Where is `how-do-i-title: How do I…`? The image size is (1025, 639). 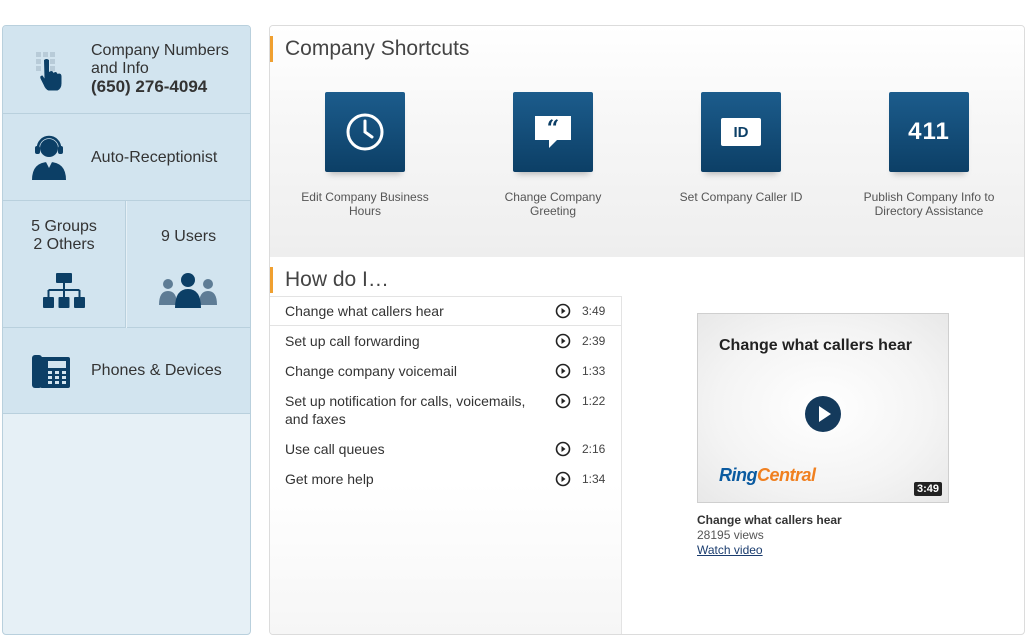 how-do-i-title: How do I… is located at coordinates (329, 280).